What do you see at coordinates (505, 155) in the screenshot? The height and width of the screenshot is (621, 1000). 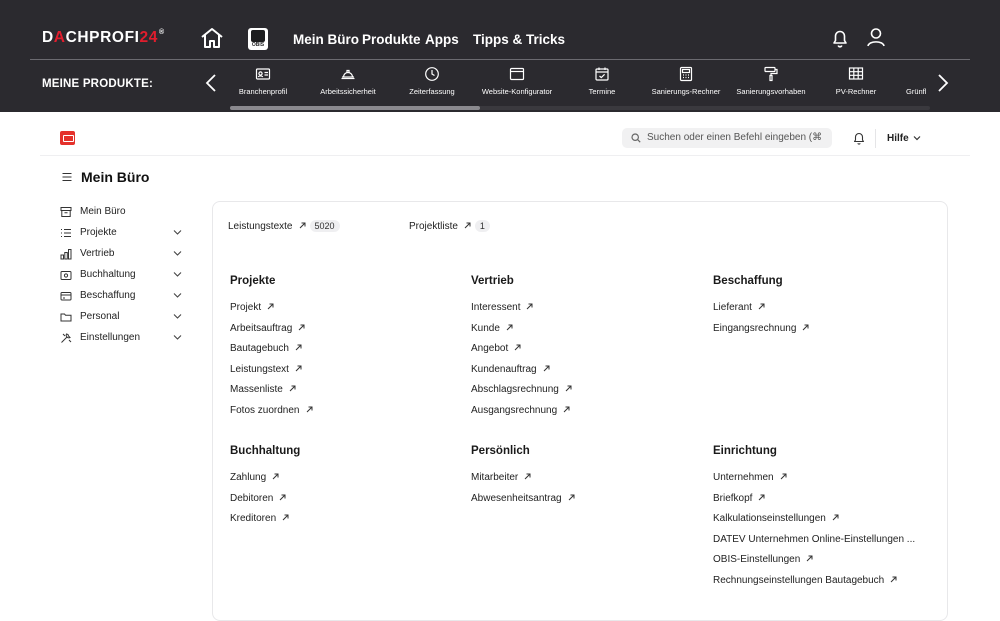 I see `header-divider` at bounding box center [505, 155].